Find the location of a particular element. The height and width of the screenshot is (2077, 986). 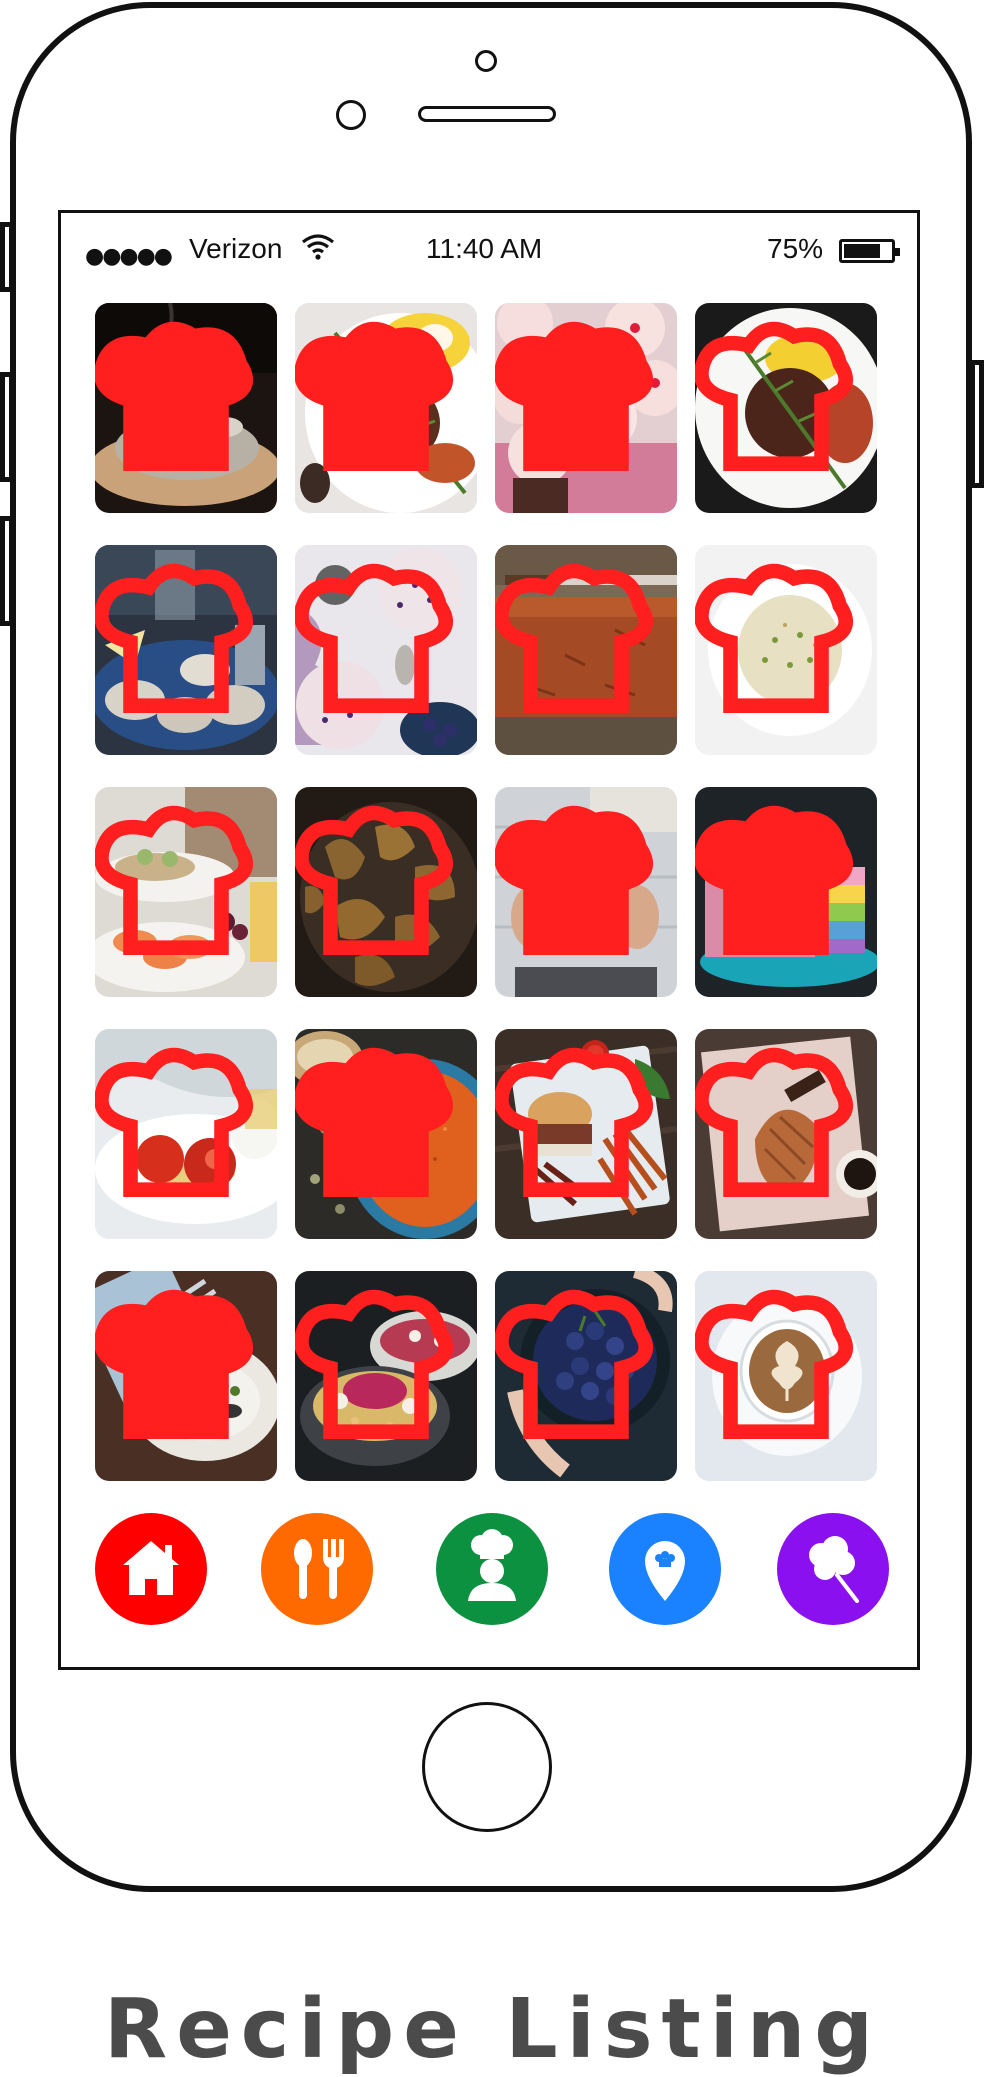

desserts-tab is located at coordinates (833, 1569).